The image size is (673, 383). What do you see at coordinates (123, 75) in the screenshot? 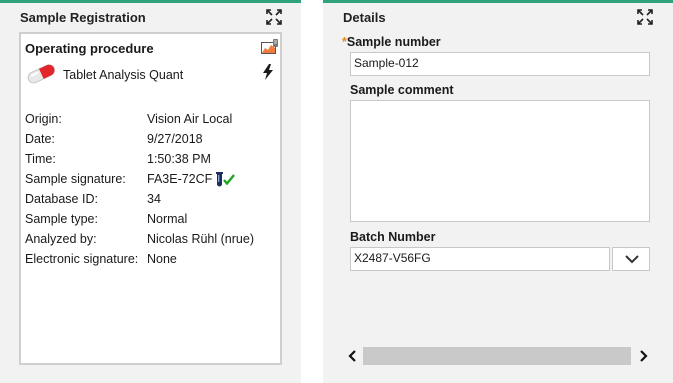
I see `procedure-name: Tablet Analysis Quant` at bounding box center [123, 75].